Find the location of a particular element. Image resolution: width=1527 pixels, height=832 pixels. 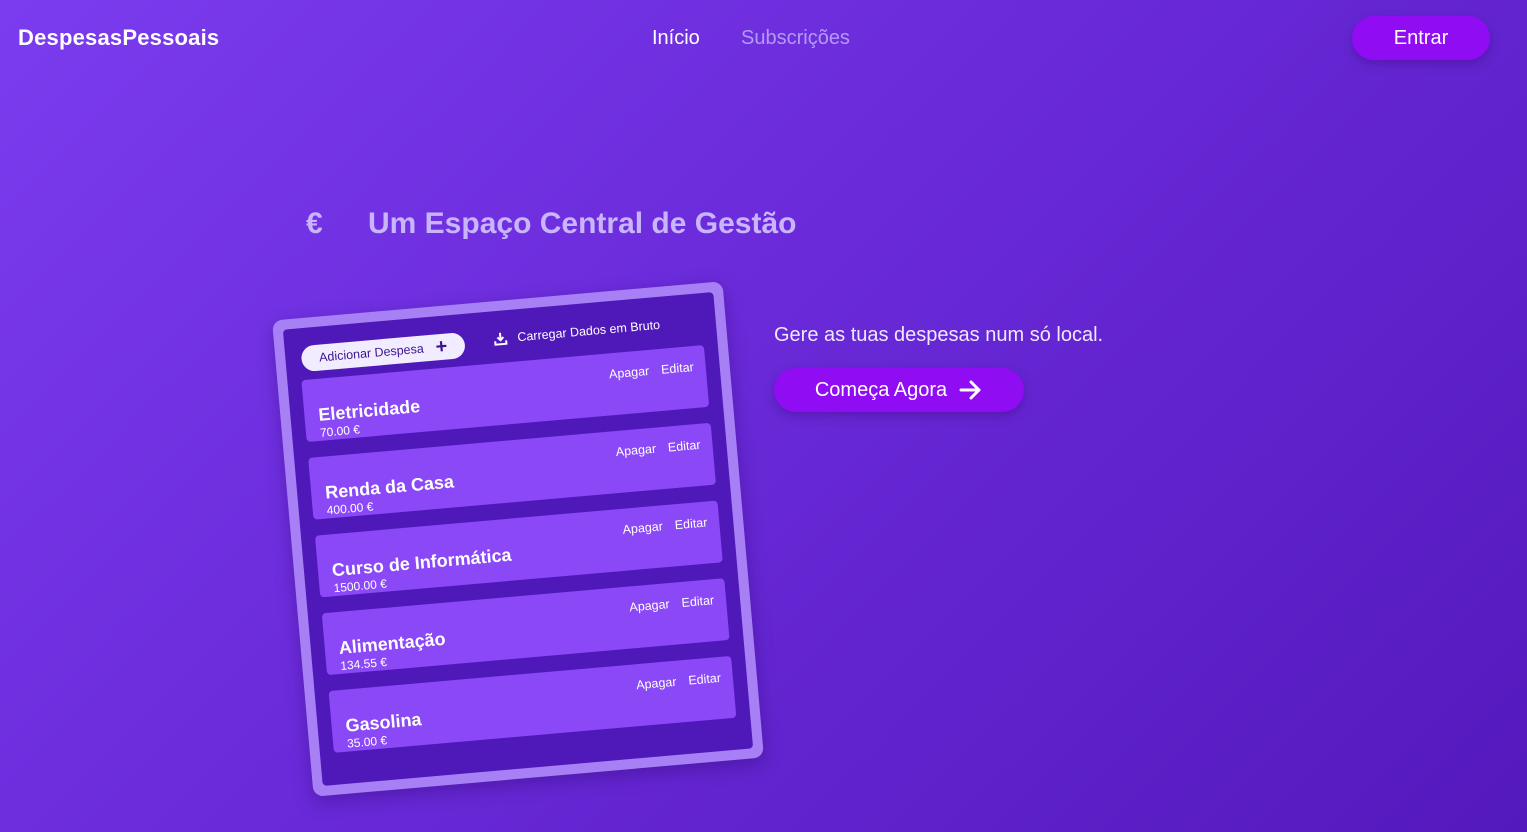

expense-name: Eletricidade is located at coordinates (369, 410).